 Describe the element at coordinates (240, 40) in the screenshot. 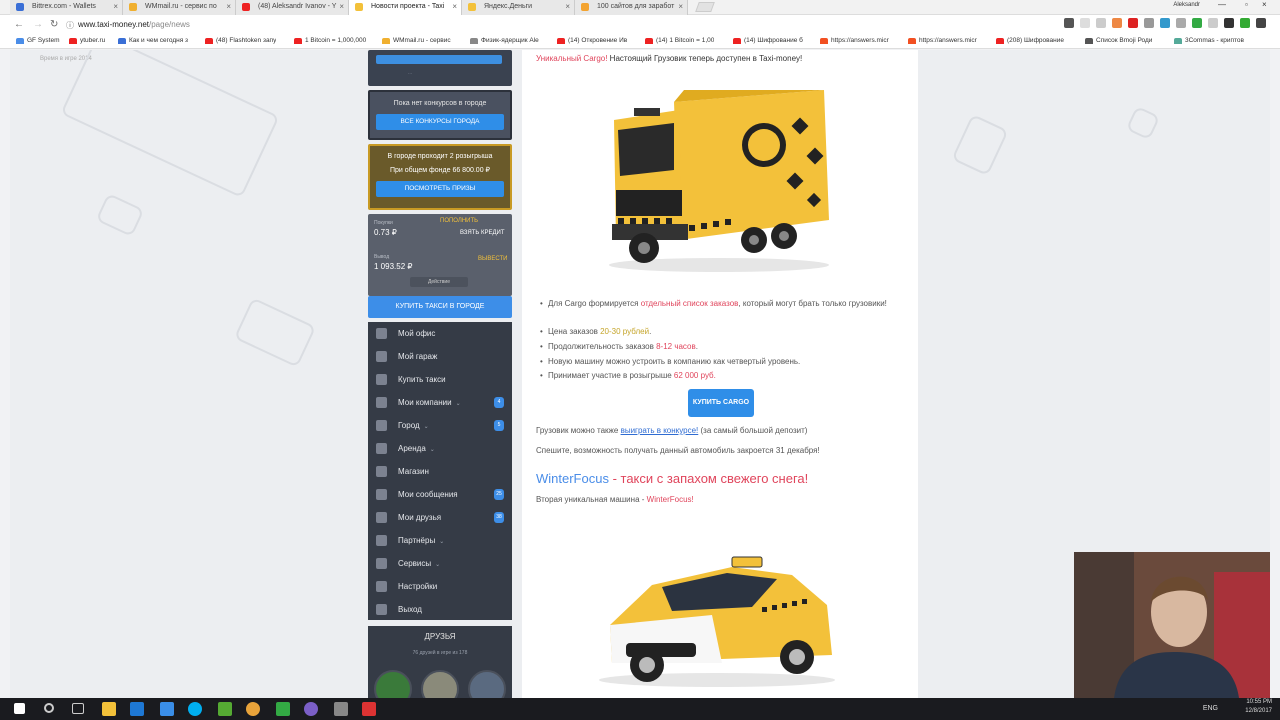

I see `bookmark-item: (48) Flashtoken запу` at that location.